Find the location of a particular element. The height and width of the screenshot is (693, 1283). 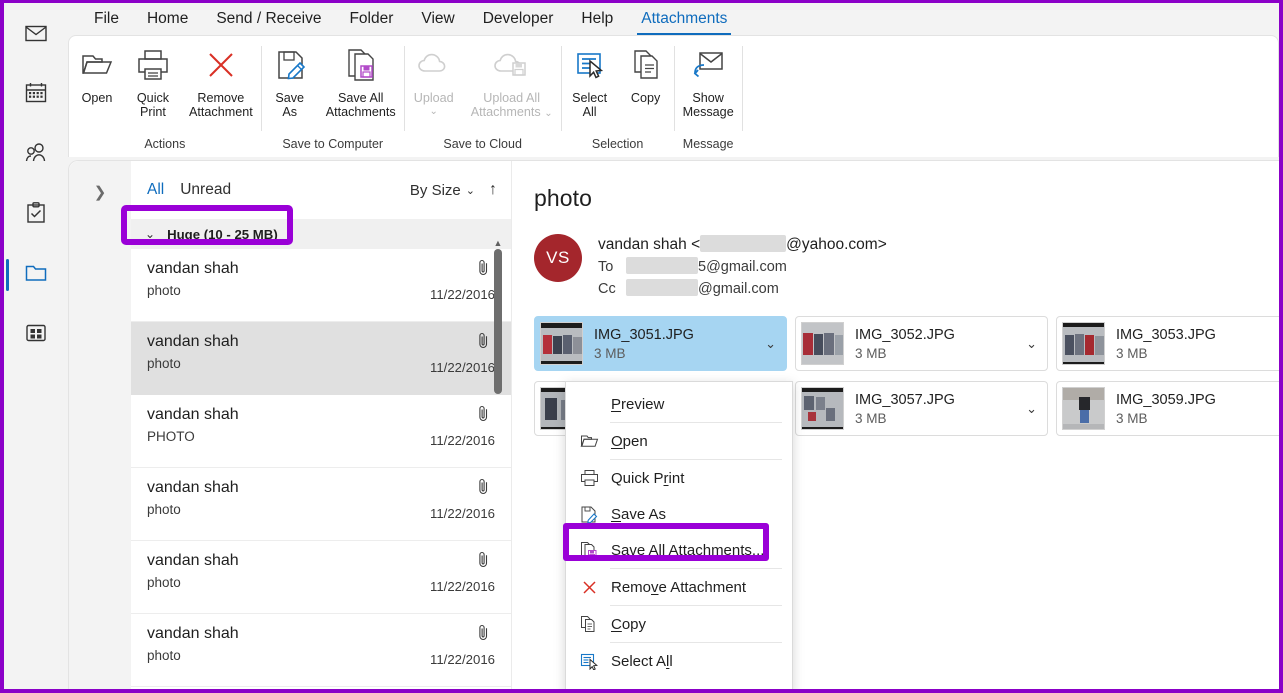

message-group-header: ⌄ Huge (10 - 25 MB) is located at coordinates (316, 227).